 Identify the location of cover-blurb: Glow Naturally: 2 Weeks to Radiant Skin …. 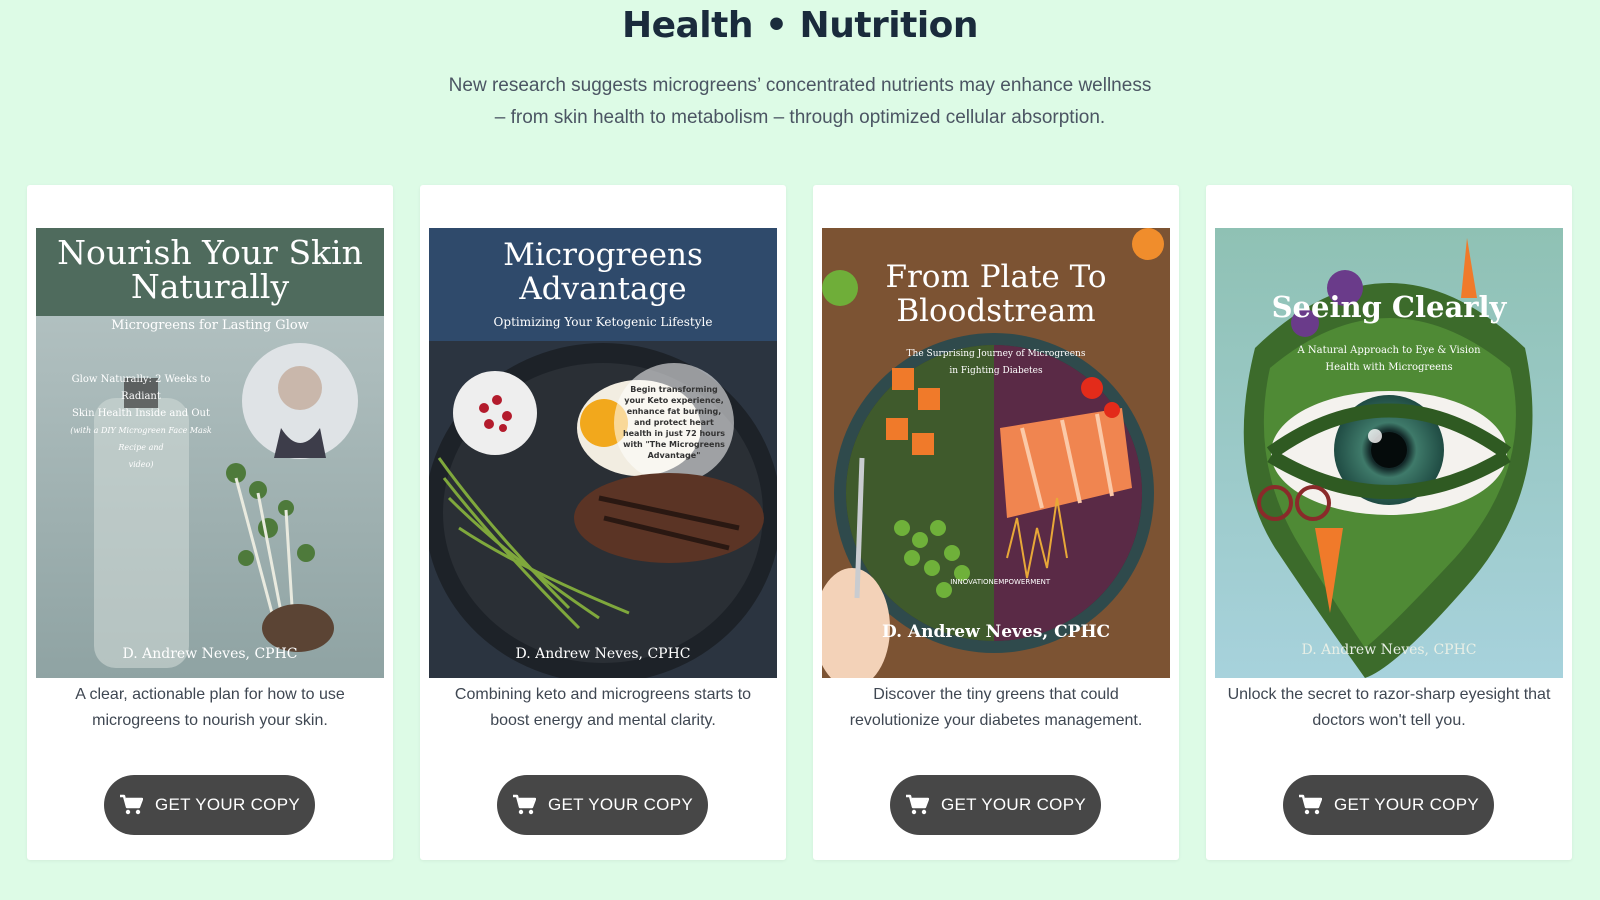
(141, 422).